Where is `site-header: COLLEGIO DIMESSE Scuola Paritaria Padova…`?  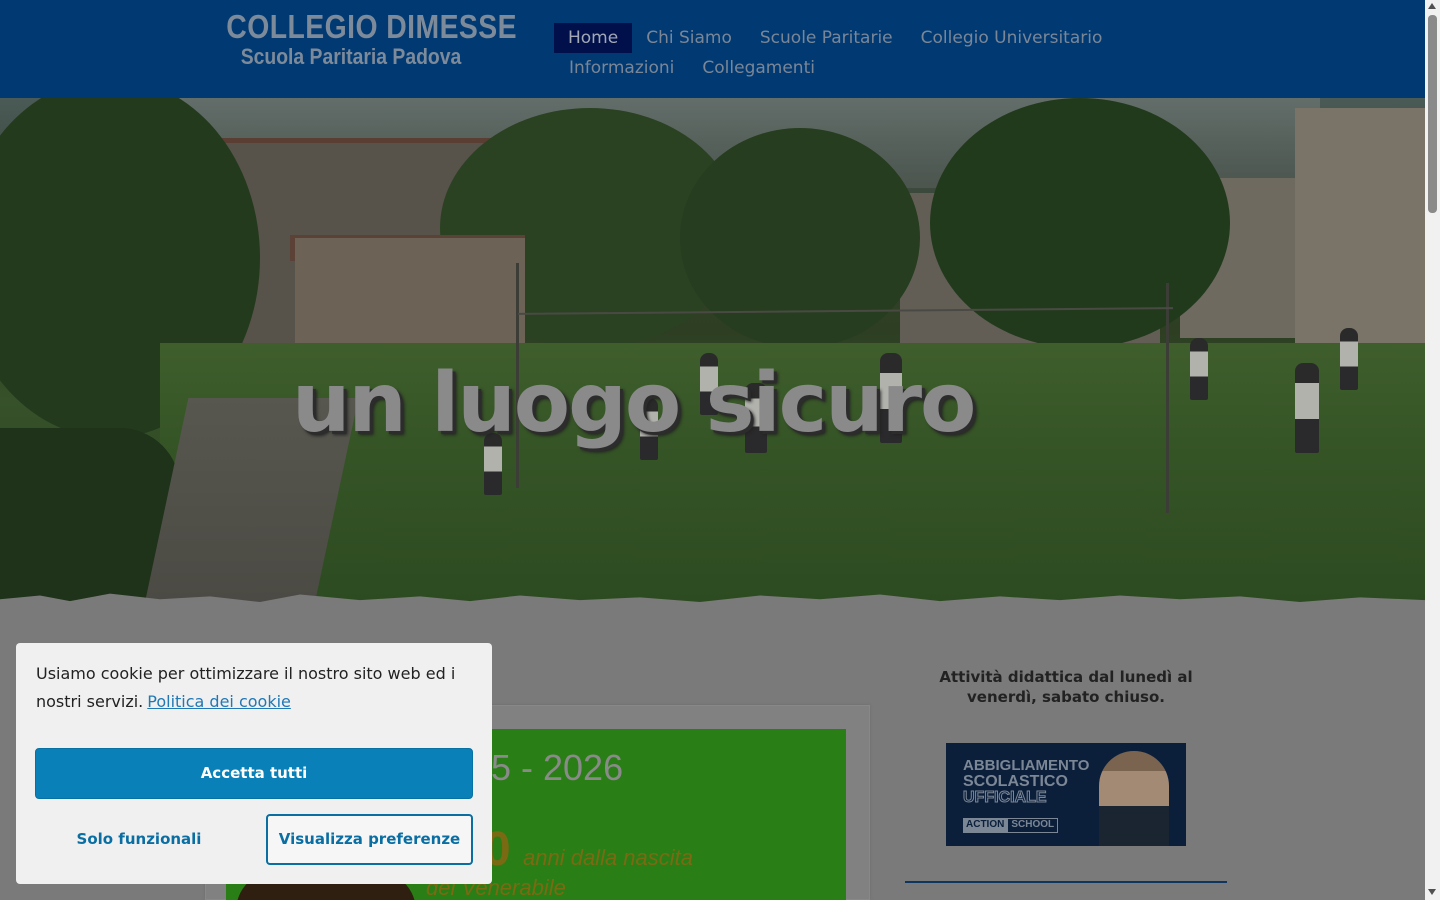
site-header: COLLEGIO DIMESSE Scuola Paritaria Padova… is located at coordinates (712, 49).